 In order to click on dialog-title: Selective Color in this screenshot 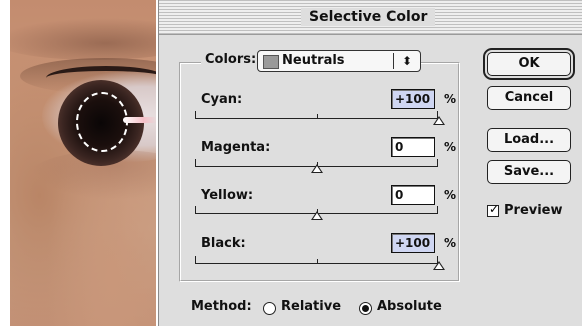, I will do `click(368, 17)`.